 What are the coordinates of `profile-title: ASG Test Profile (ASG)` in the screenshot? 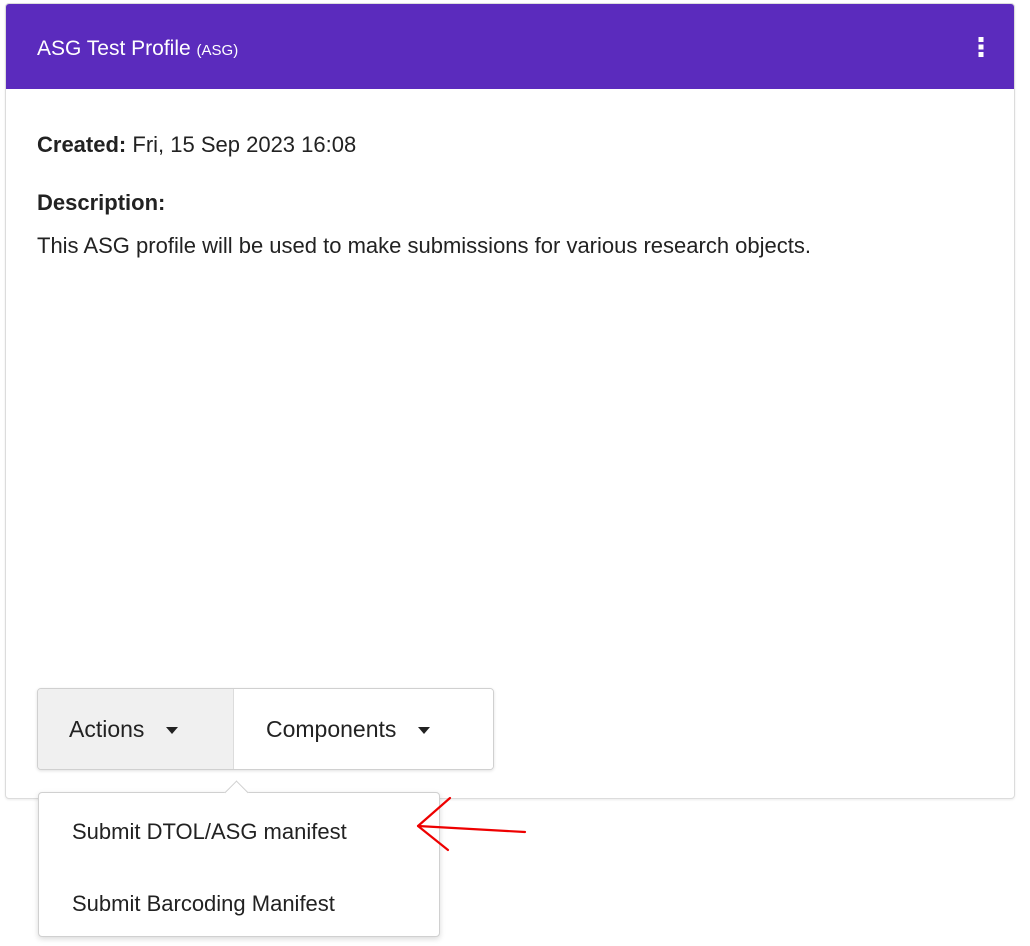 It's located at (137, 50).